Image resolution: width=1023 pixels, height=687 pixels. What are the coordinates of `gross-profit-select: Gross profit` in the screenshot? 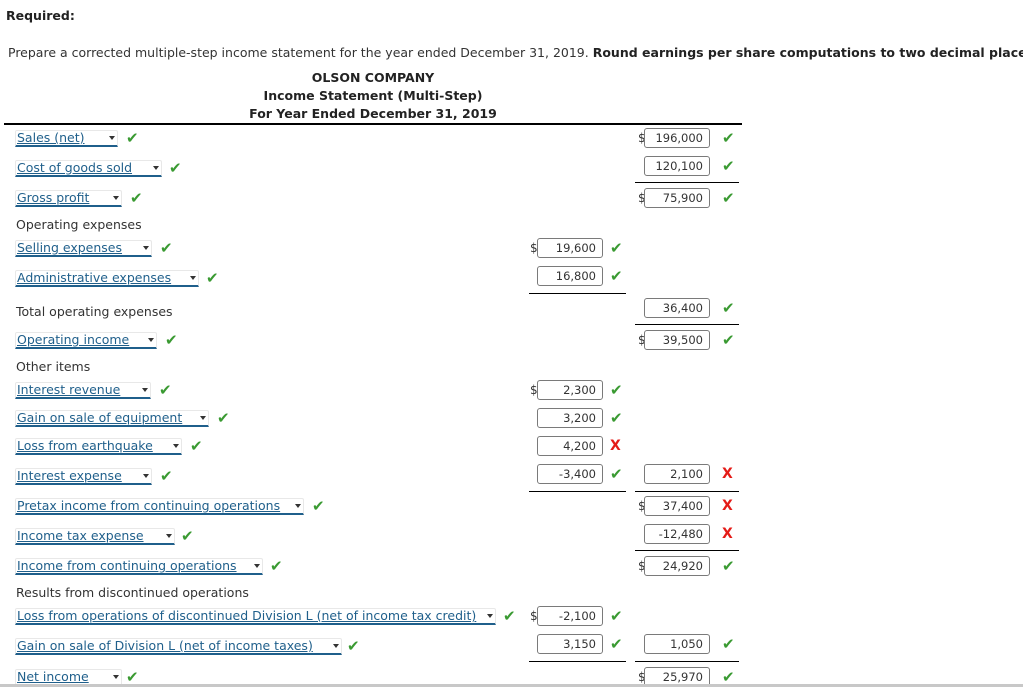 It's located at (68, 198).